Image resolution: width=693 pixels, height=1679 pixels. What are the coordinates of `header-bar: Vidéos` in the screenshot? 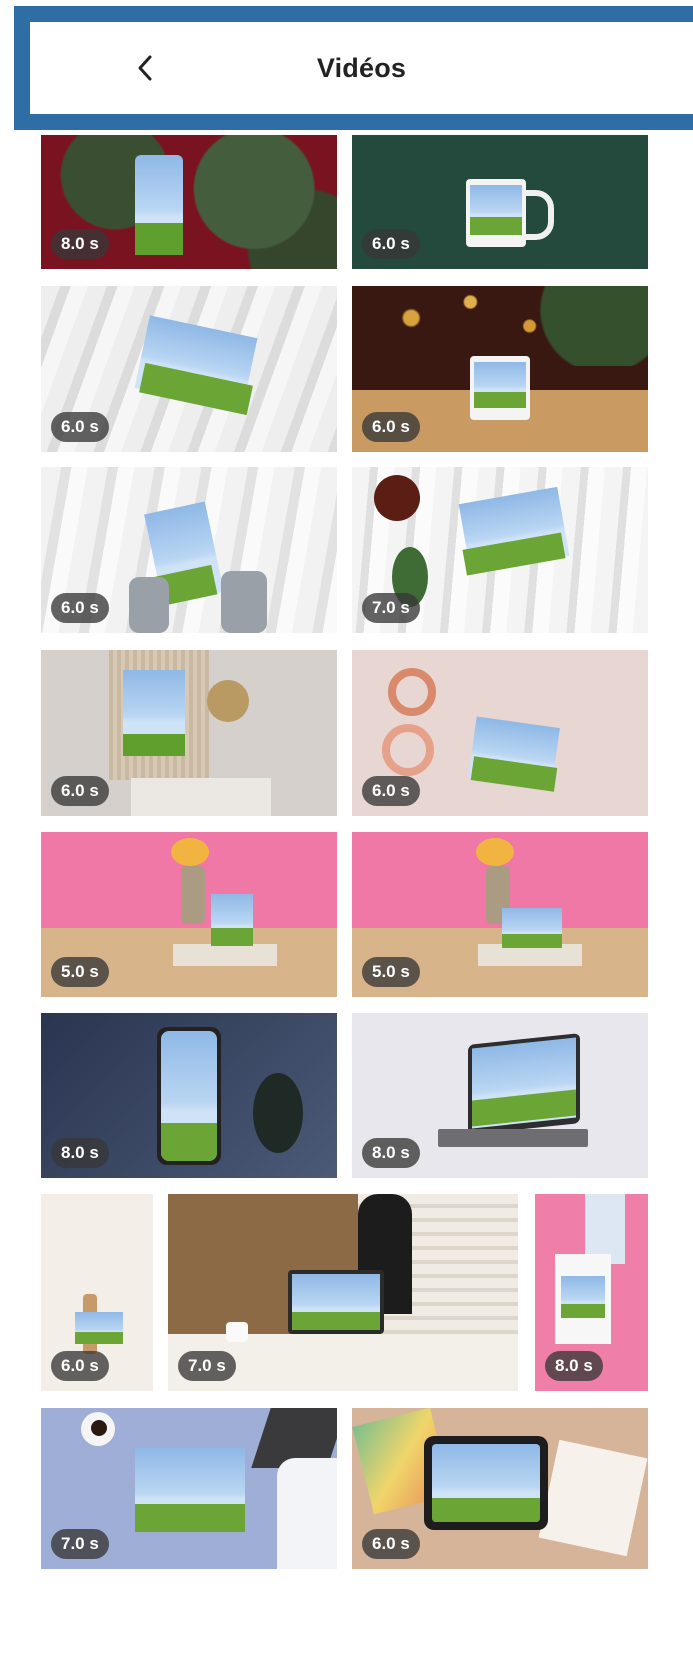 It's located at (361, 68).